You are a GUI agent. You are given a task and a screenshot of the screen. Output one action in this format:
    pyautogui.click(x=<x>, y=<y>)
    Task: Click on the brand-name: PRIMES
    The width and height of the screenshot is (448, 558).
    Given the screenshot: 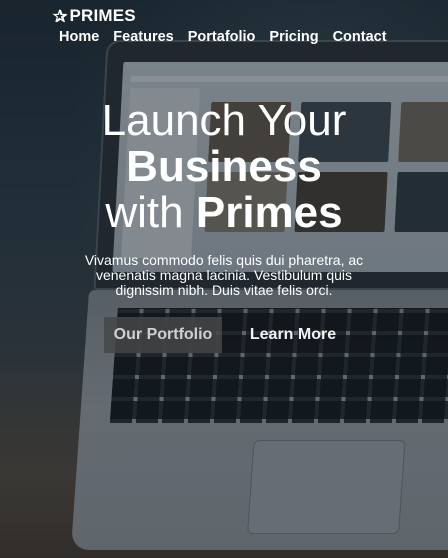 What is the action you would take?
    pyautogui.click(x=102, y=15)
    